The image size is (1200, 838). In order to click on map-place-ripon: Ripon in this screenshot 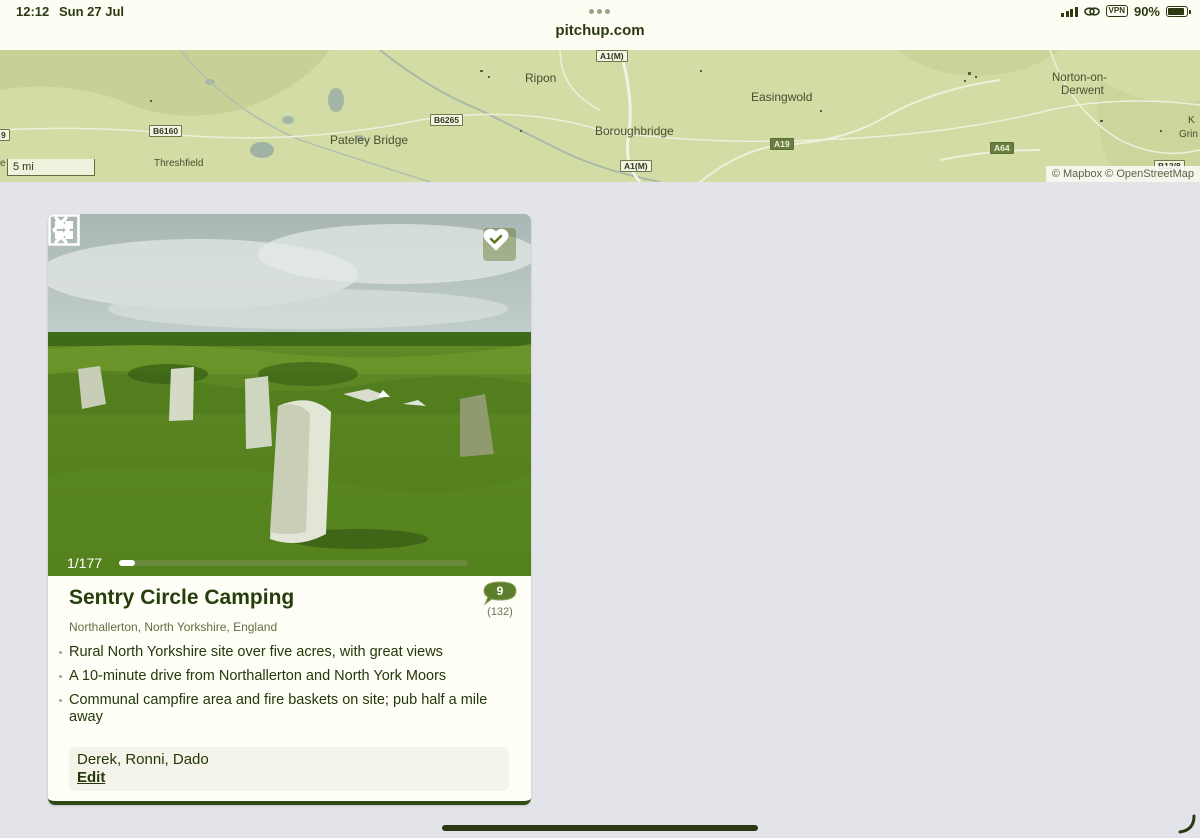, I will do `click(541, 78)`.